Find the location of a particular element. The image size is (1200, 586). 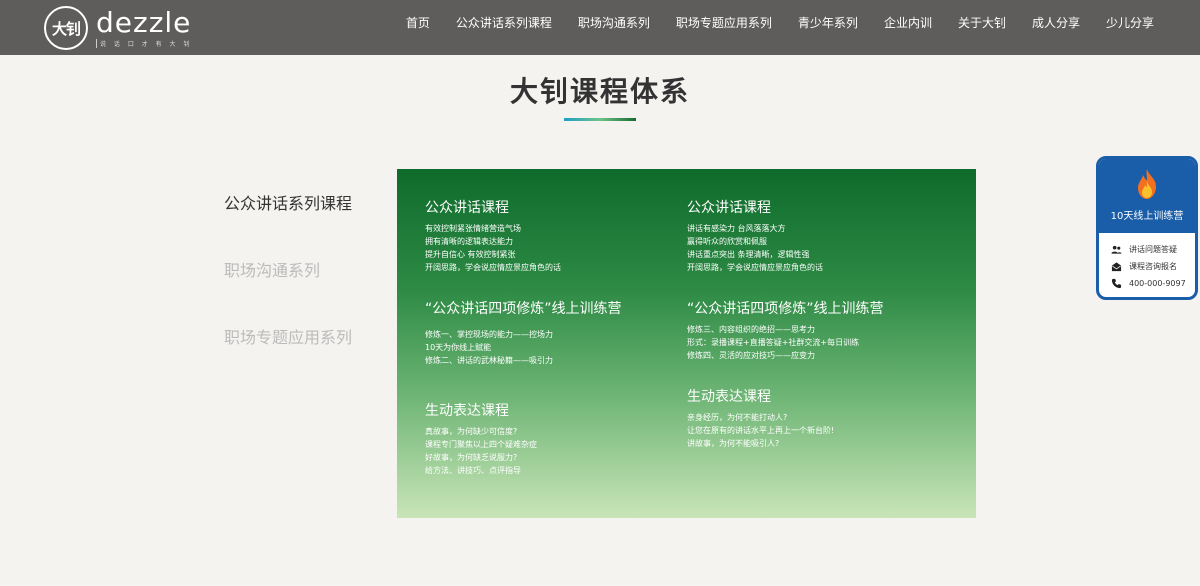

float-item-label: 课程咨询报名 is located at coordinates (1153, 266).